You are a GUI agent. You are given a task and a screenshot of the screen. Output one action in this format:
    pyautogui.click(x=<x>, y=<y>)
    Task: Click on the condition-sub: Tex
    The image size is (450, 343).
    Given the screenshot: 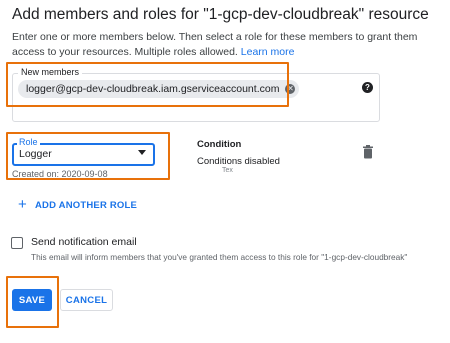 What is the action you would take?
    pyautogui.click(x=227, y=170)
    